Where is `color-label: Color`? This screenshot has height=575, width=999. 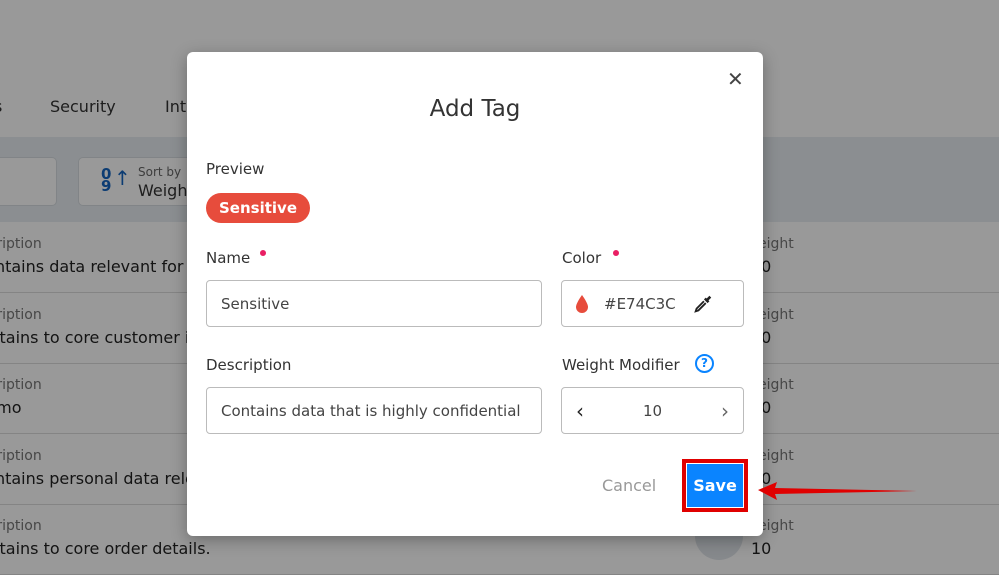 color-label: Color is located at coordinates (582, 258).